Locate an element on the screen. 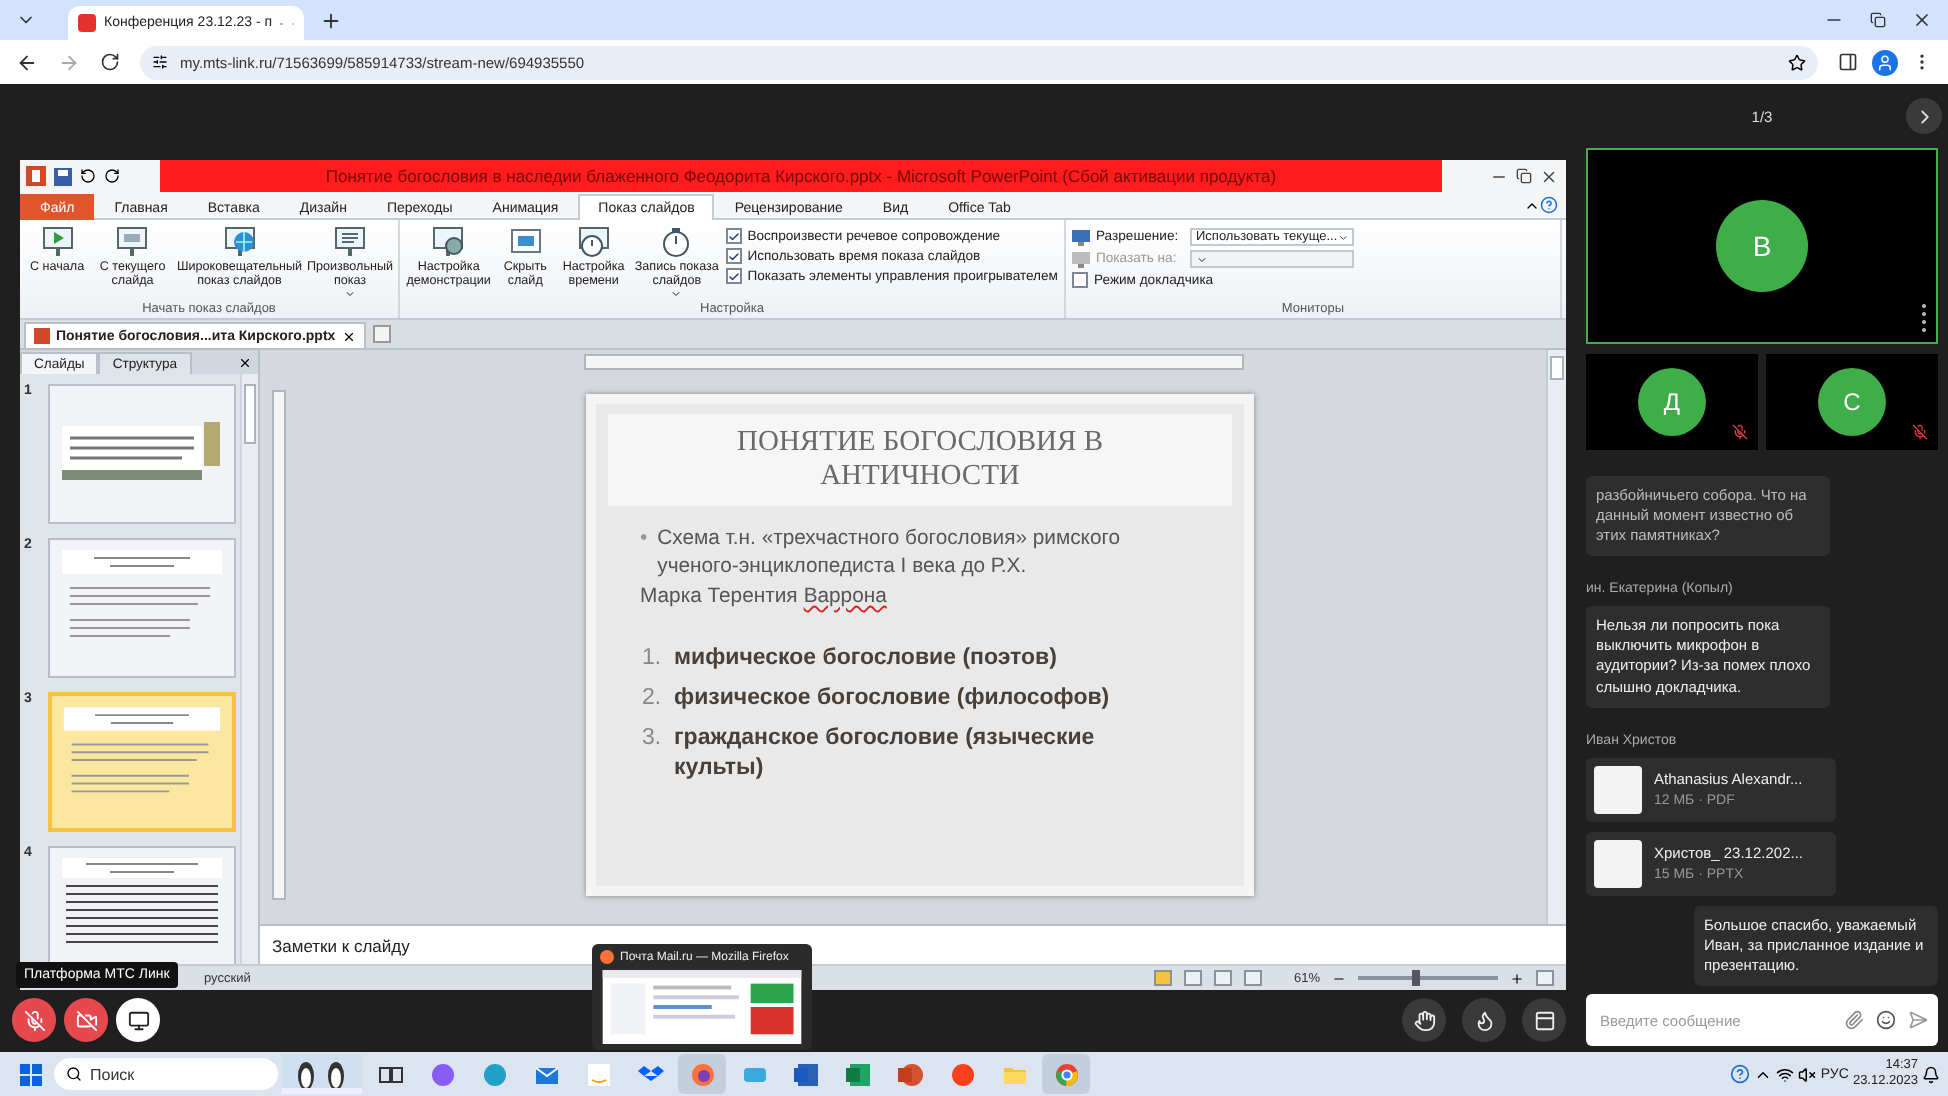 The width and height of the screenshot is (1948, 1096). spreadsheet-icon is located at coordinates (858, 1074).